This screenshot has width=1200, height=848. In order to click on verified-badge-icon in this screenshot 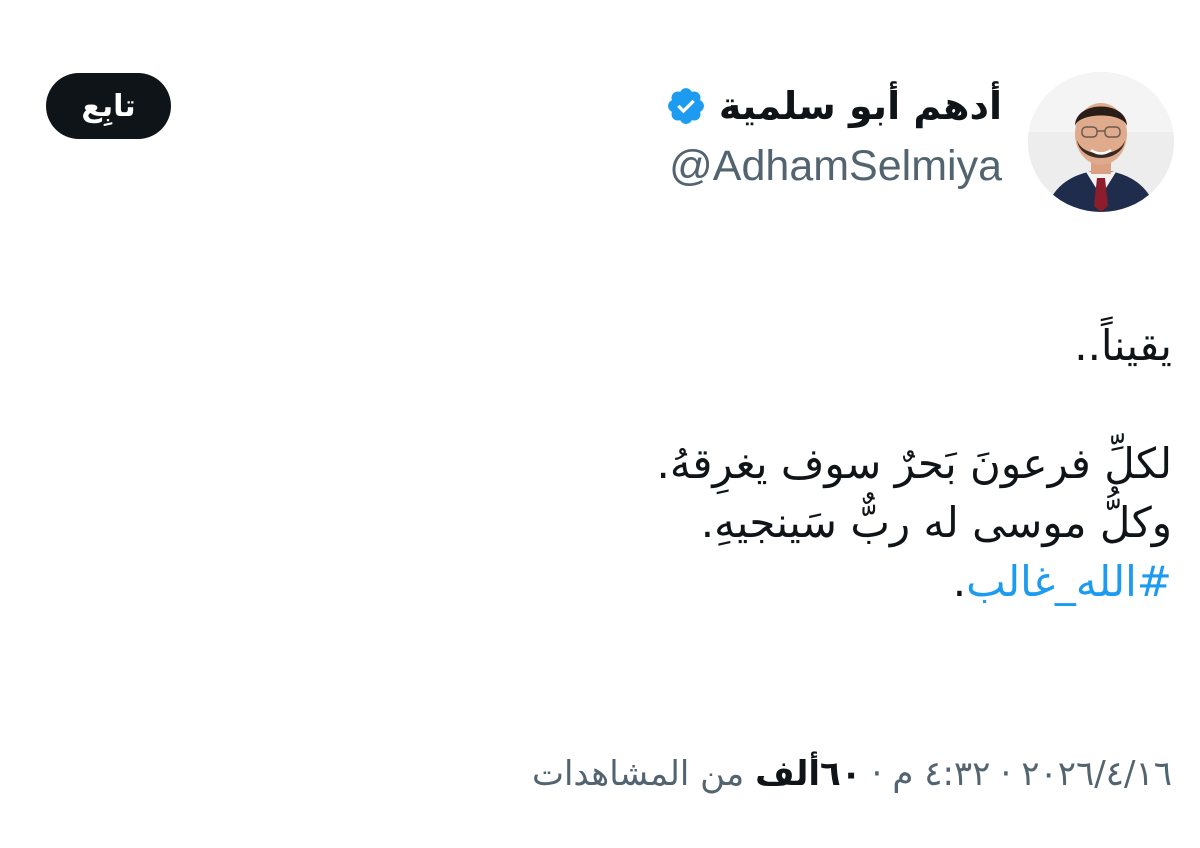, I will do `click(686, 106)`.